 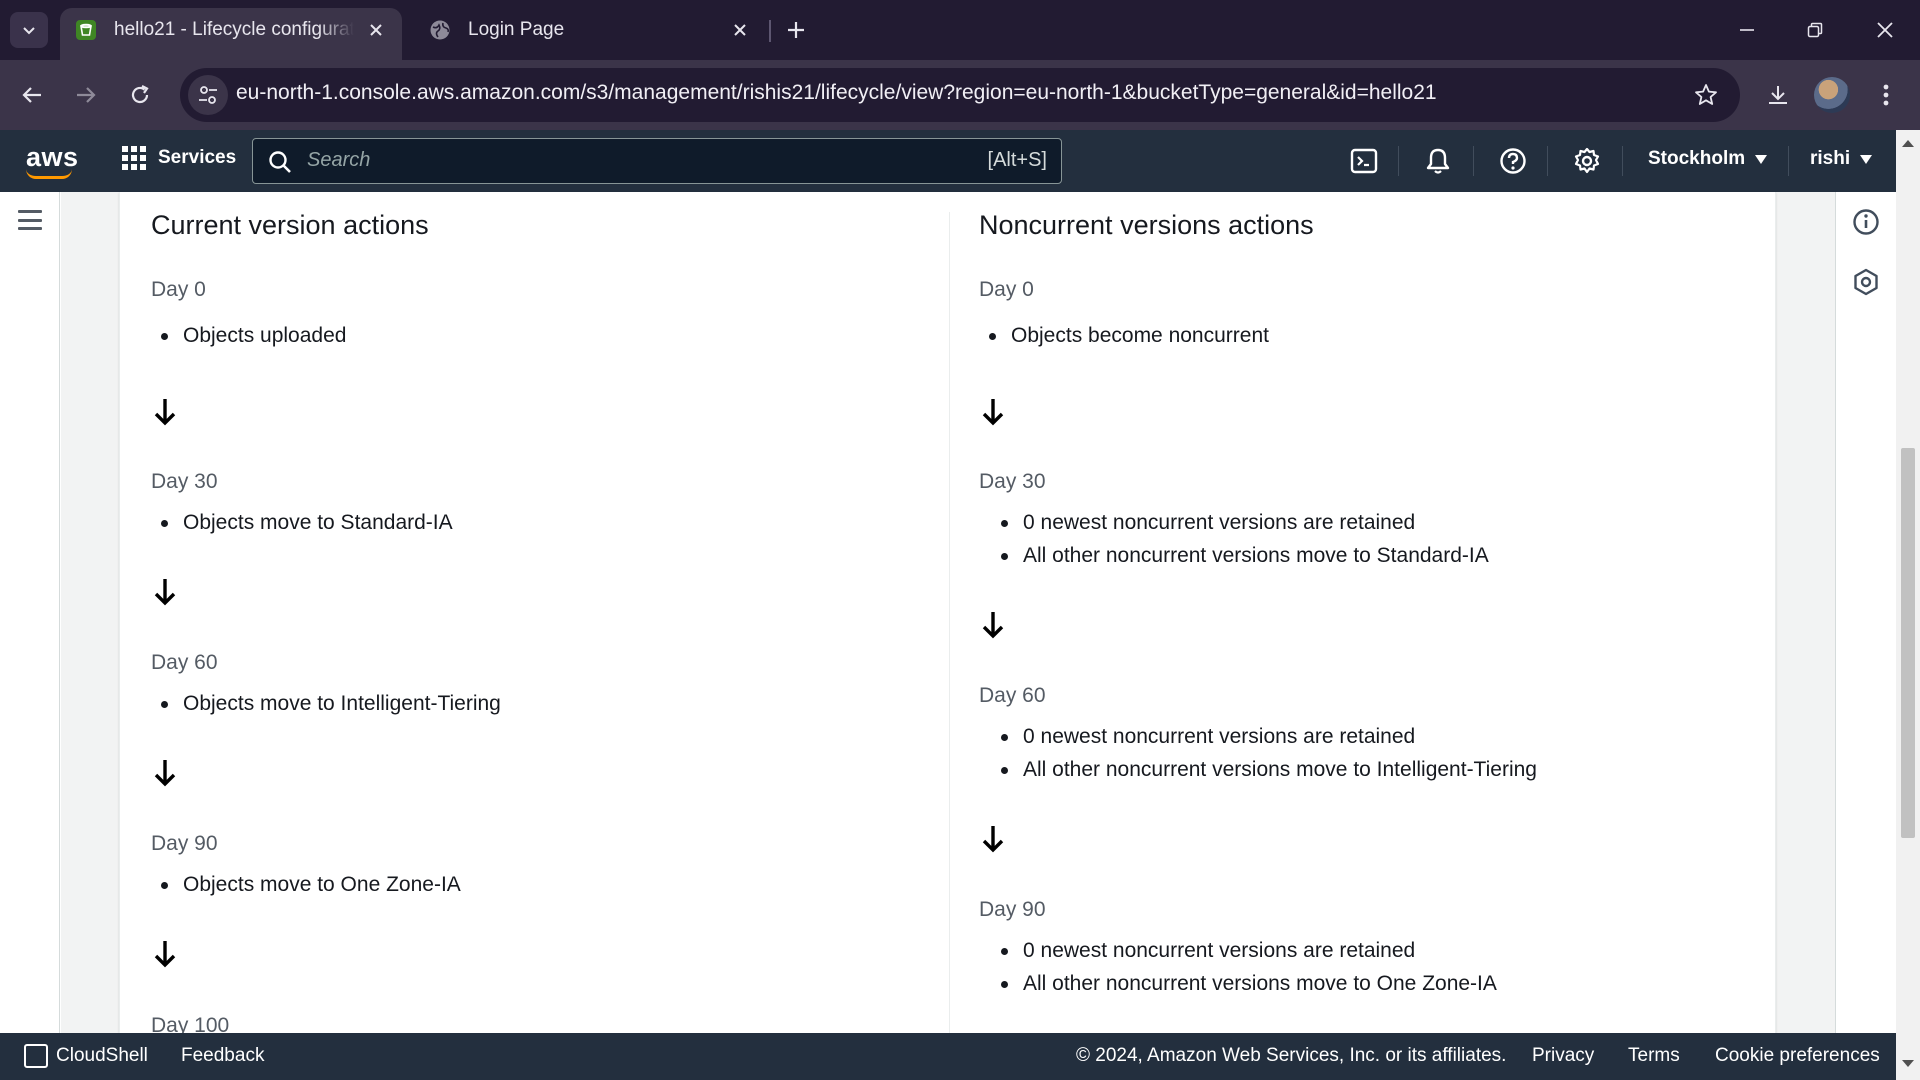 I want to click on globe-icon, so click(x=440, y=30).